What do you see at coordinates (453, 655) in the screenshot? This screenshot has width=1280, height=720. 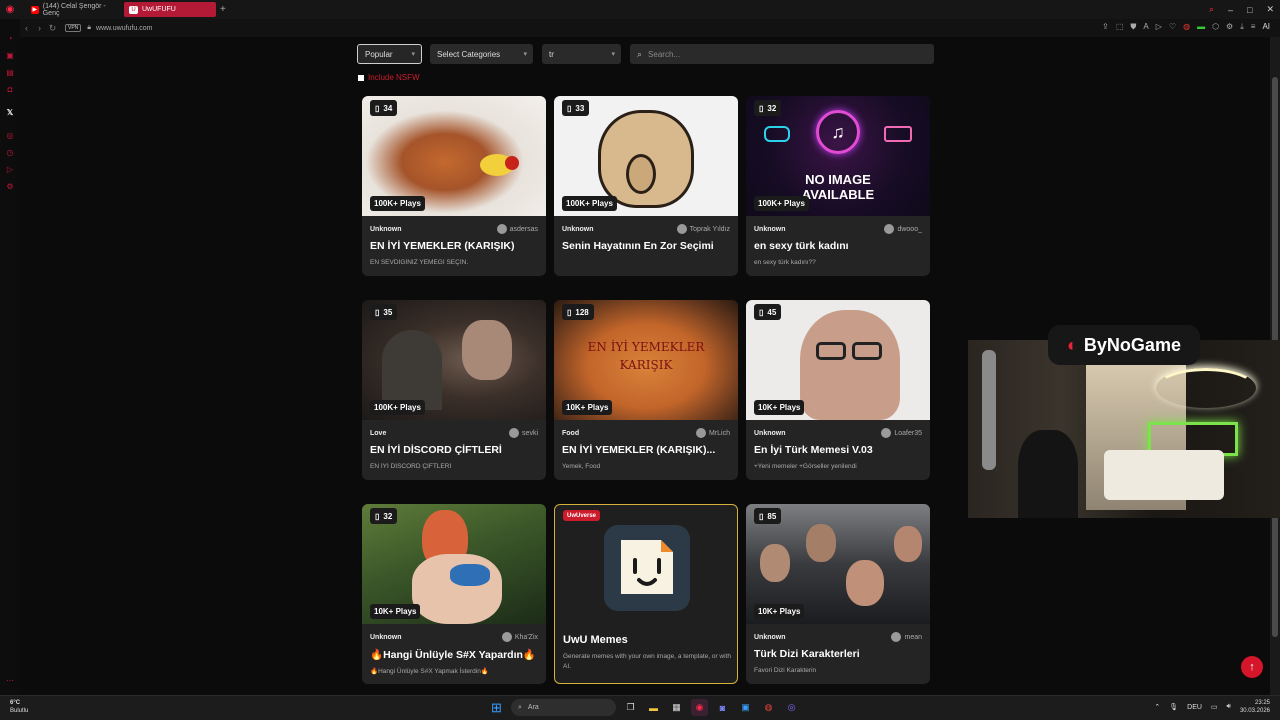 I see `card-title: 🔥Hangi Ünlüyle S#X Yapardın🔥` at bounding box center [453, 655].